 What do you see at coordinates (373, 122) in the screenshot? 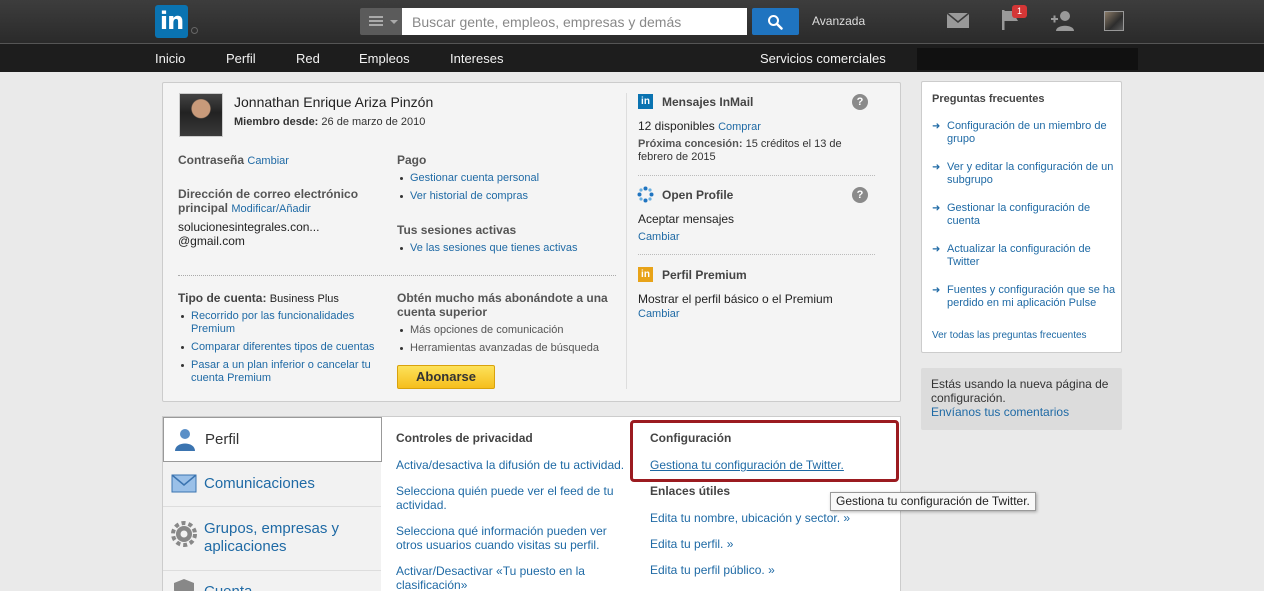
I see `member-since-value: 26 de marzo de 2010` at bounding box center [373, 122].